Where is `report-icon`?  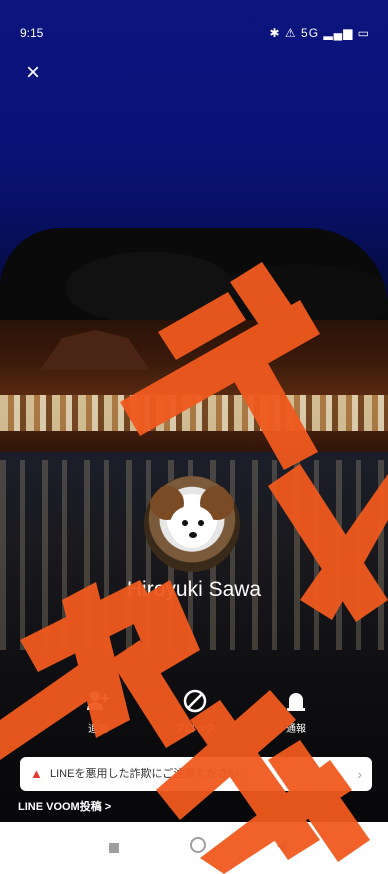
report-icon is located at coordinates (296, 703).